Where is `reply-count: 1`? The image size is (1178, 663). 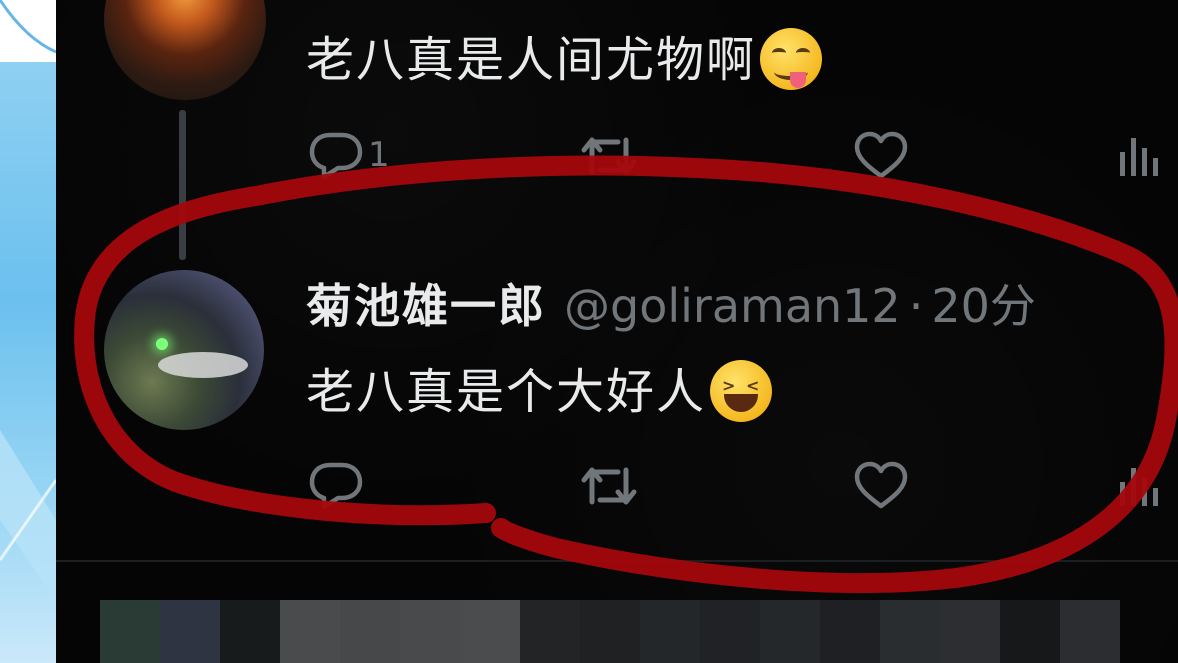
reply-count: 1 is located at coordinates (379, 155).